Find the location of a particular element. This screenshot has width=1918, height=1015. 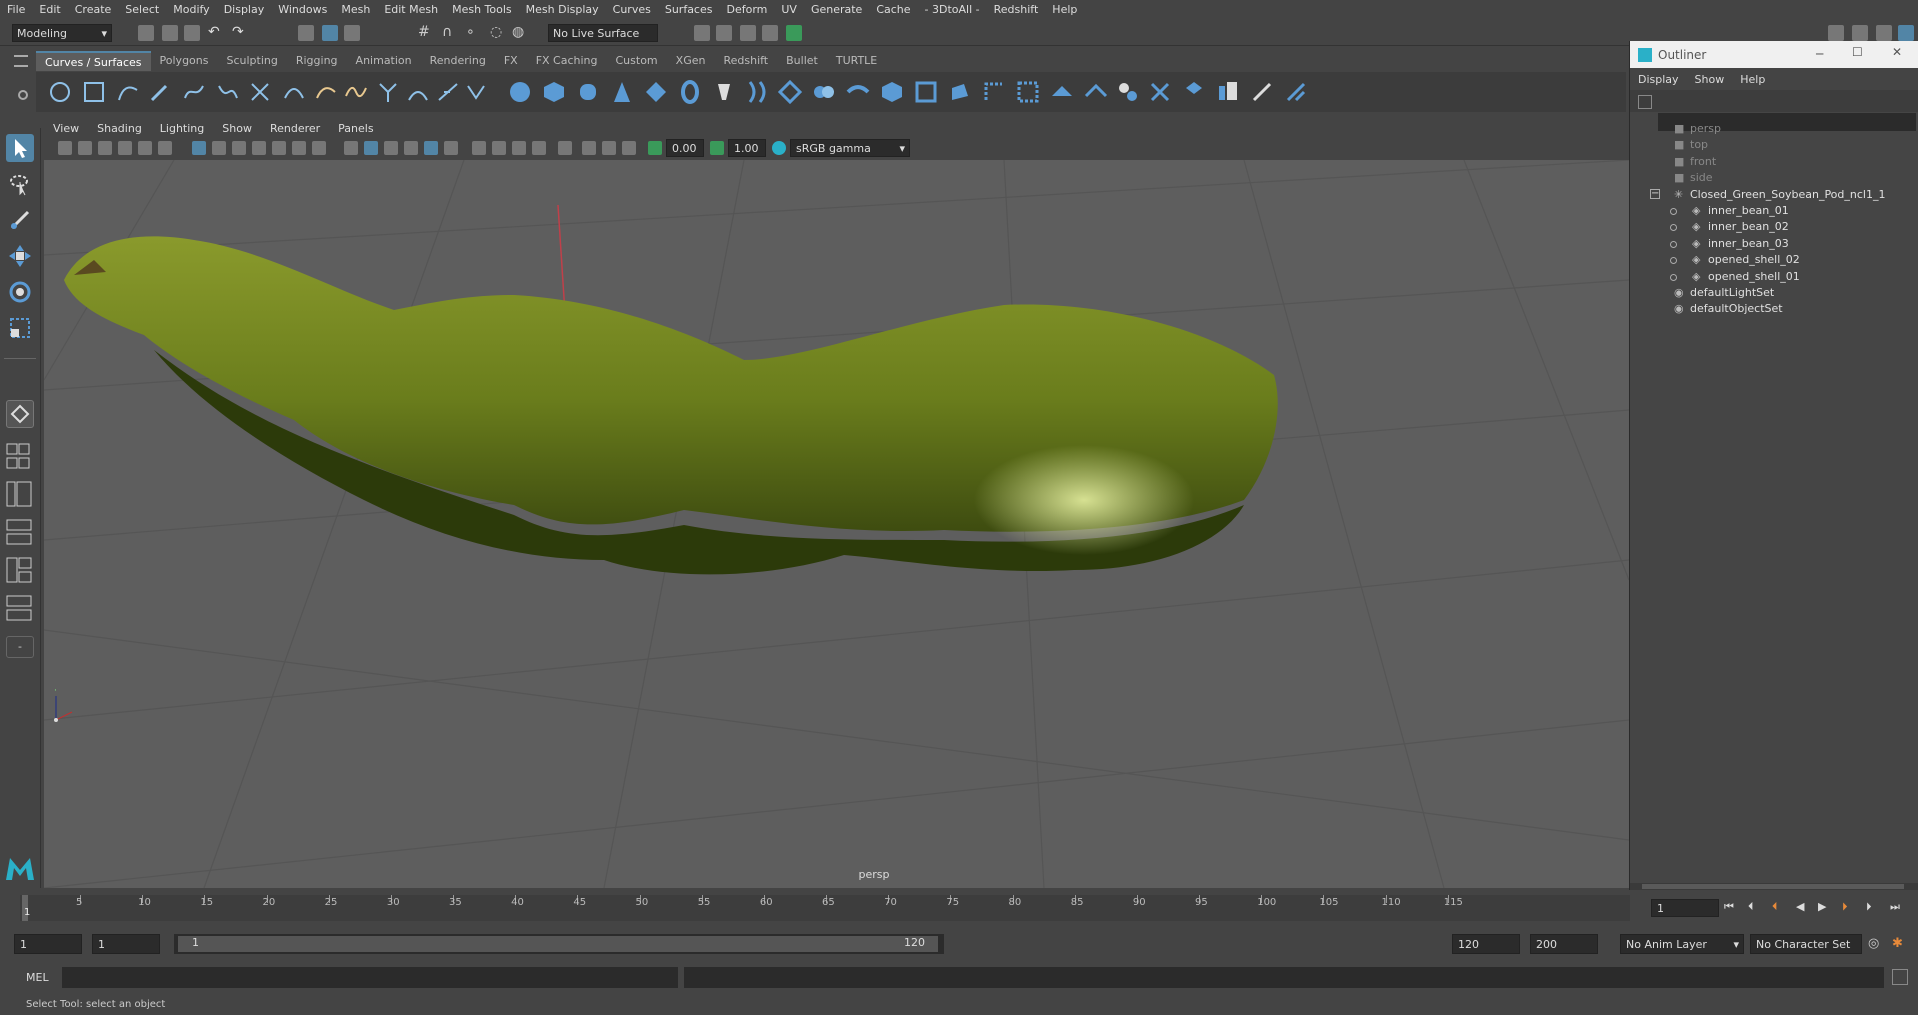

menu-create: Create is located at coordinates (93, 10).